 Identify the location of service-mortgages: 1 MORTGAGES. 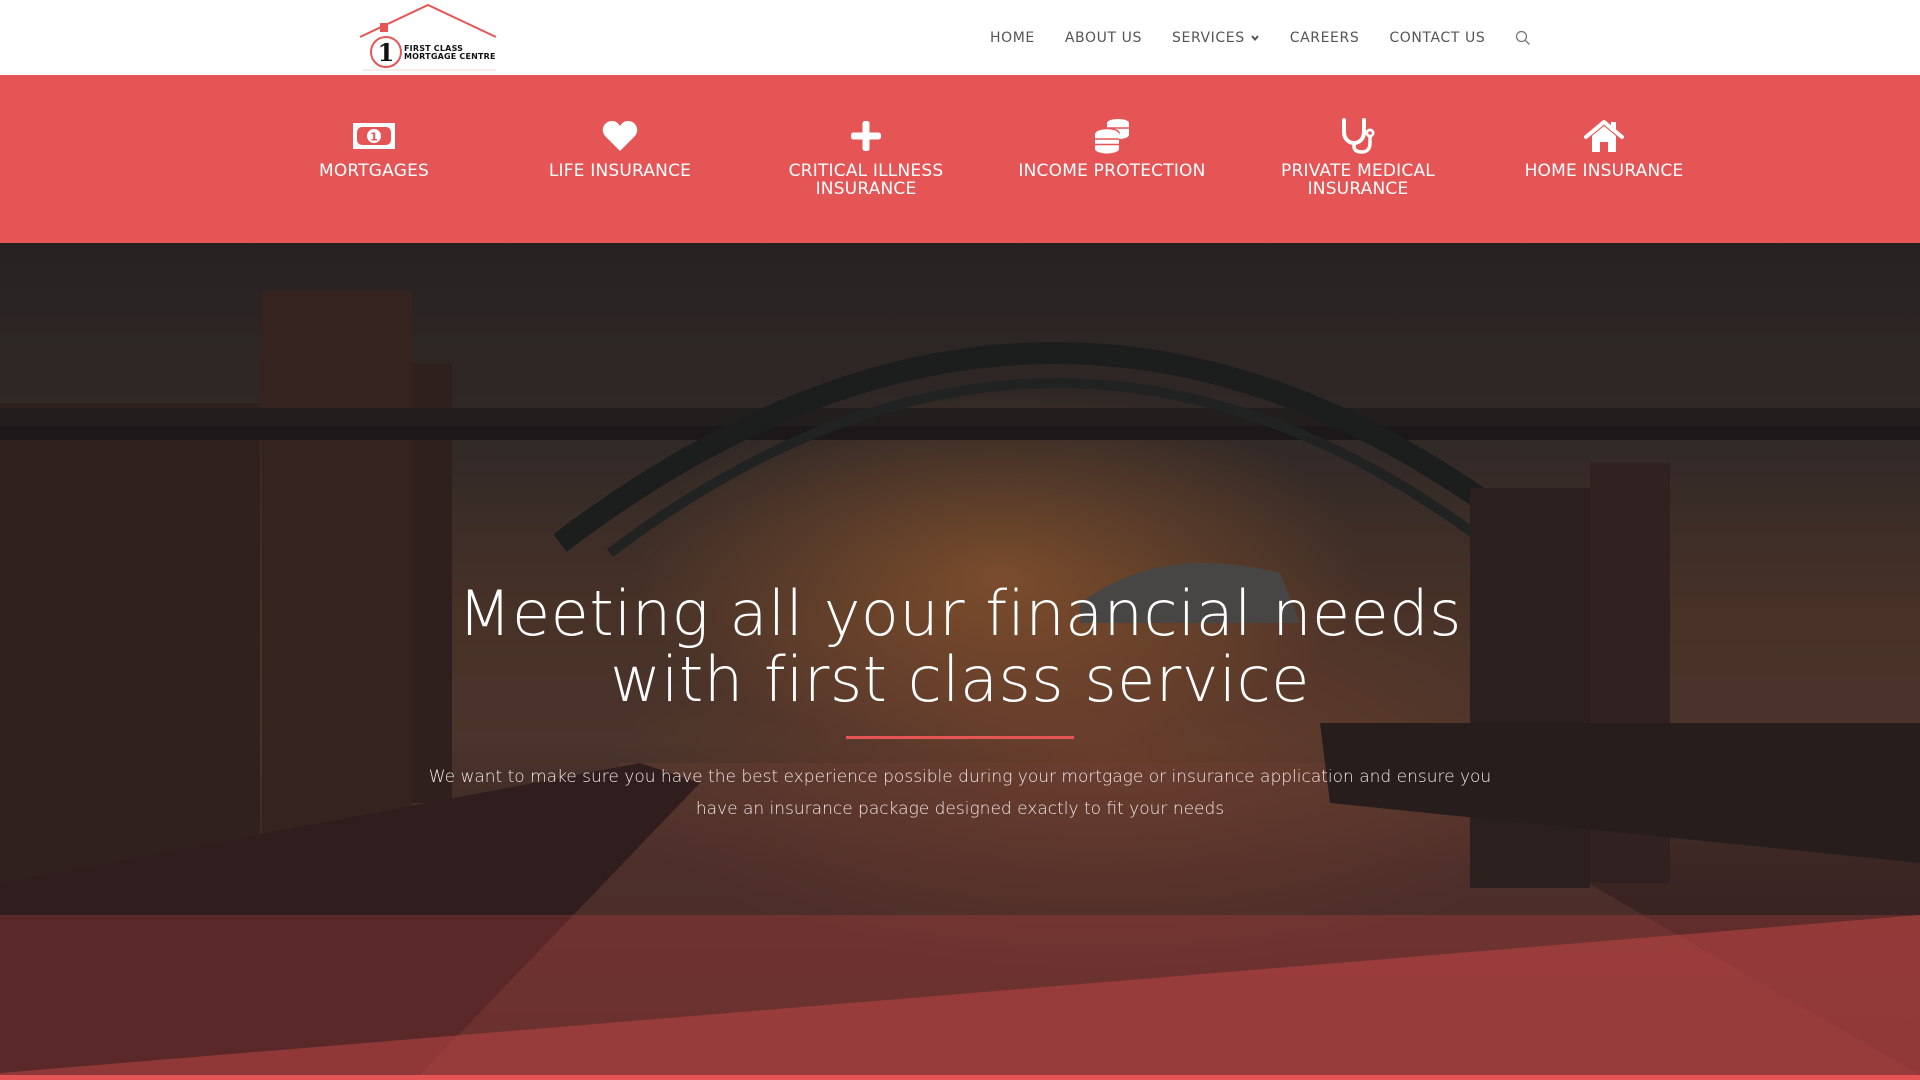
(374, 159).